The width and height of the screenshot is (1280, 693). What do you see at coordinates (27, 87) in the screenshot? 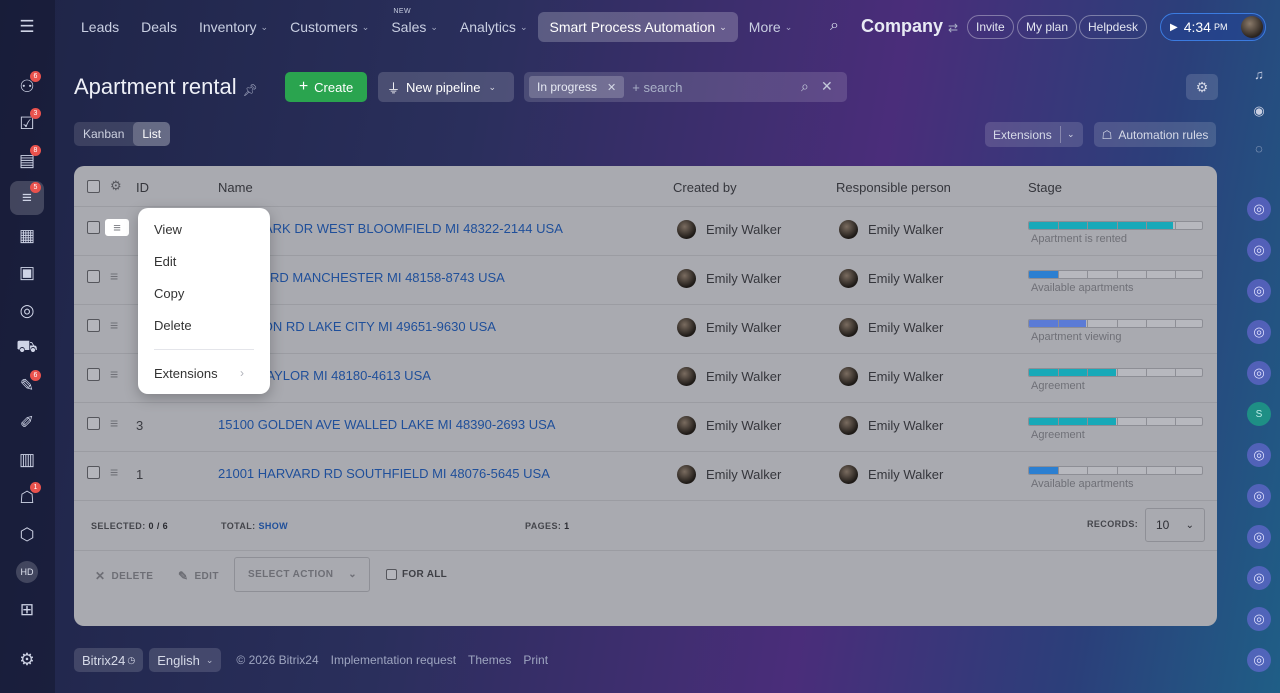
I see `sidebar-item-feed: ⚇ 6` at bounding box center [27, 87].